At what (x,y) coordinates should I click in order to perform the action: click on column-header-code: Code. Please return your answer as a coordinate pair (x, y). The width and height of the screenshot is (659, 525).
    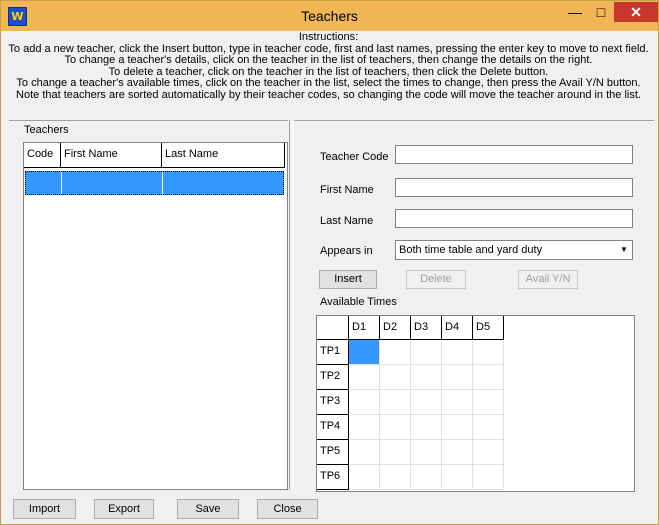
    Looking at the image, I should click on (42, 155).